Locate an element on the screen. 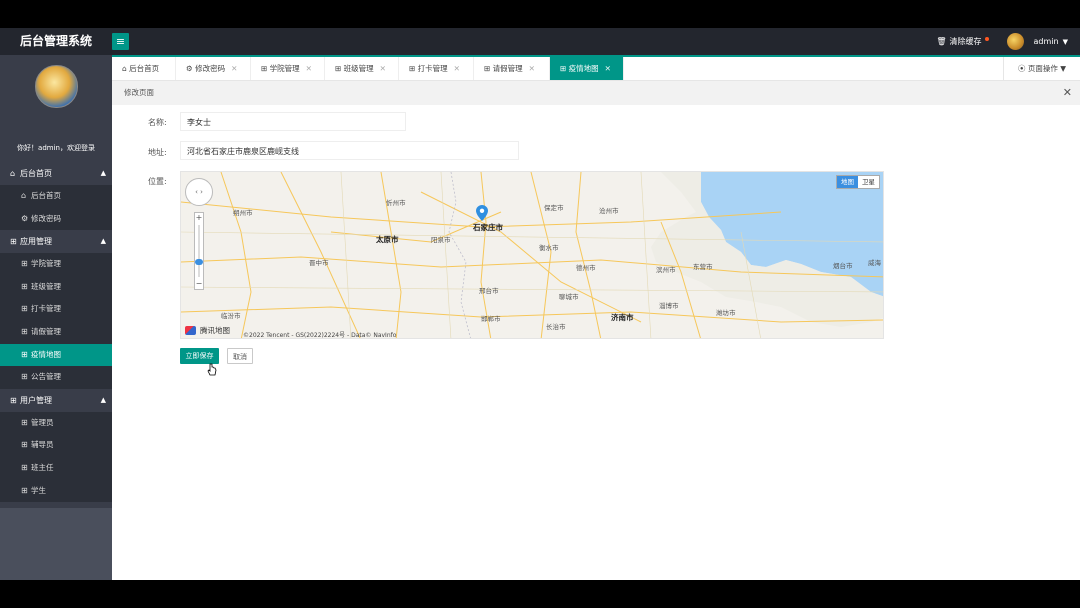 This screenshot has width=1080, height=608. nav-group-apps: ⊞ 应用管理 ▲ is located at coordinates (56, 242).